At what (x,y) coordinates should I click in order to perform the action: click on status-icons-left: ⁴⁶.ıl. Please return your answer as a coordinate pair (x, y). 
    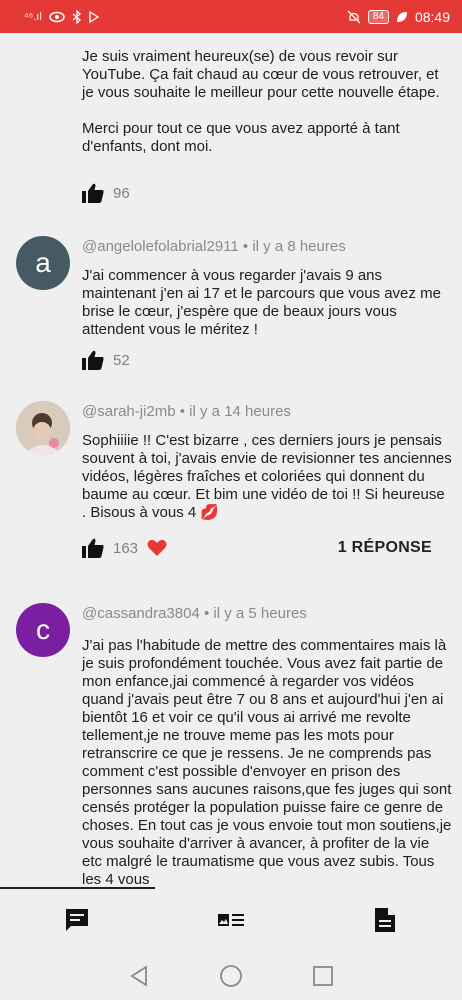
    Looking at the image, I should click on (61, 16).